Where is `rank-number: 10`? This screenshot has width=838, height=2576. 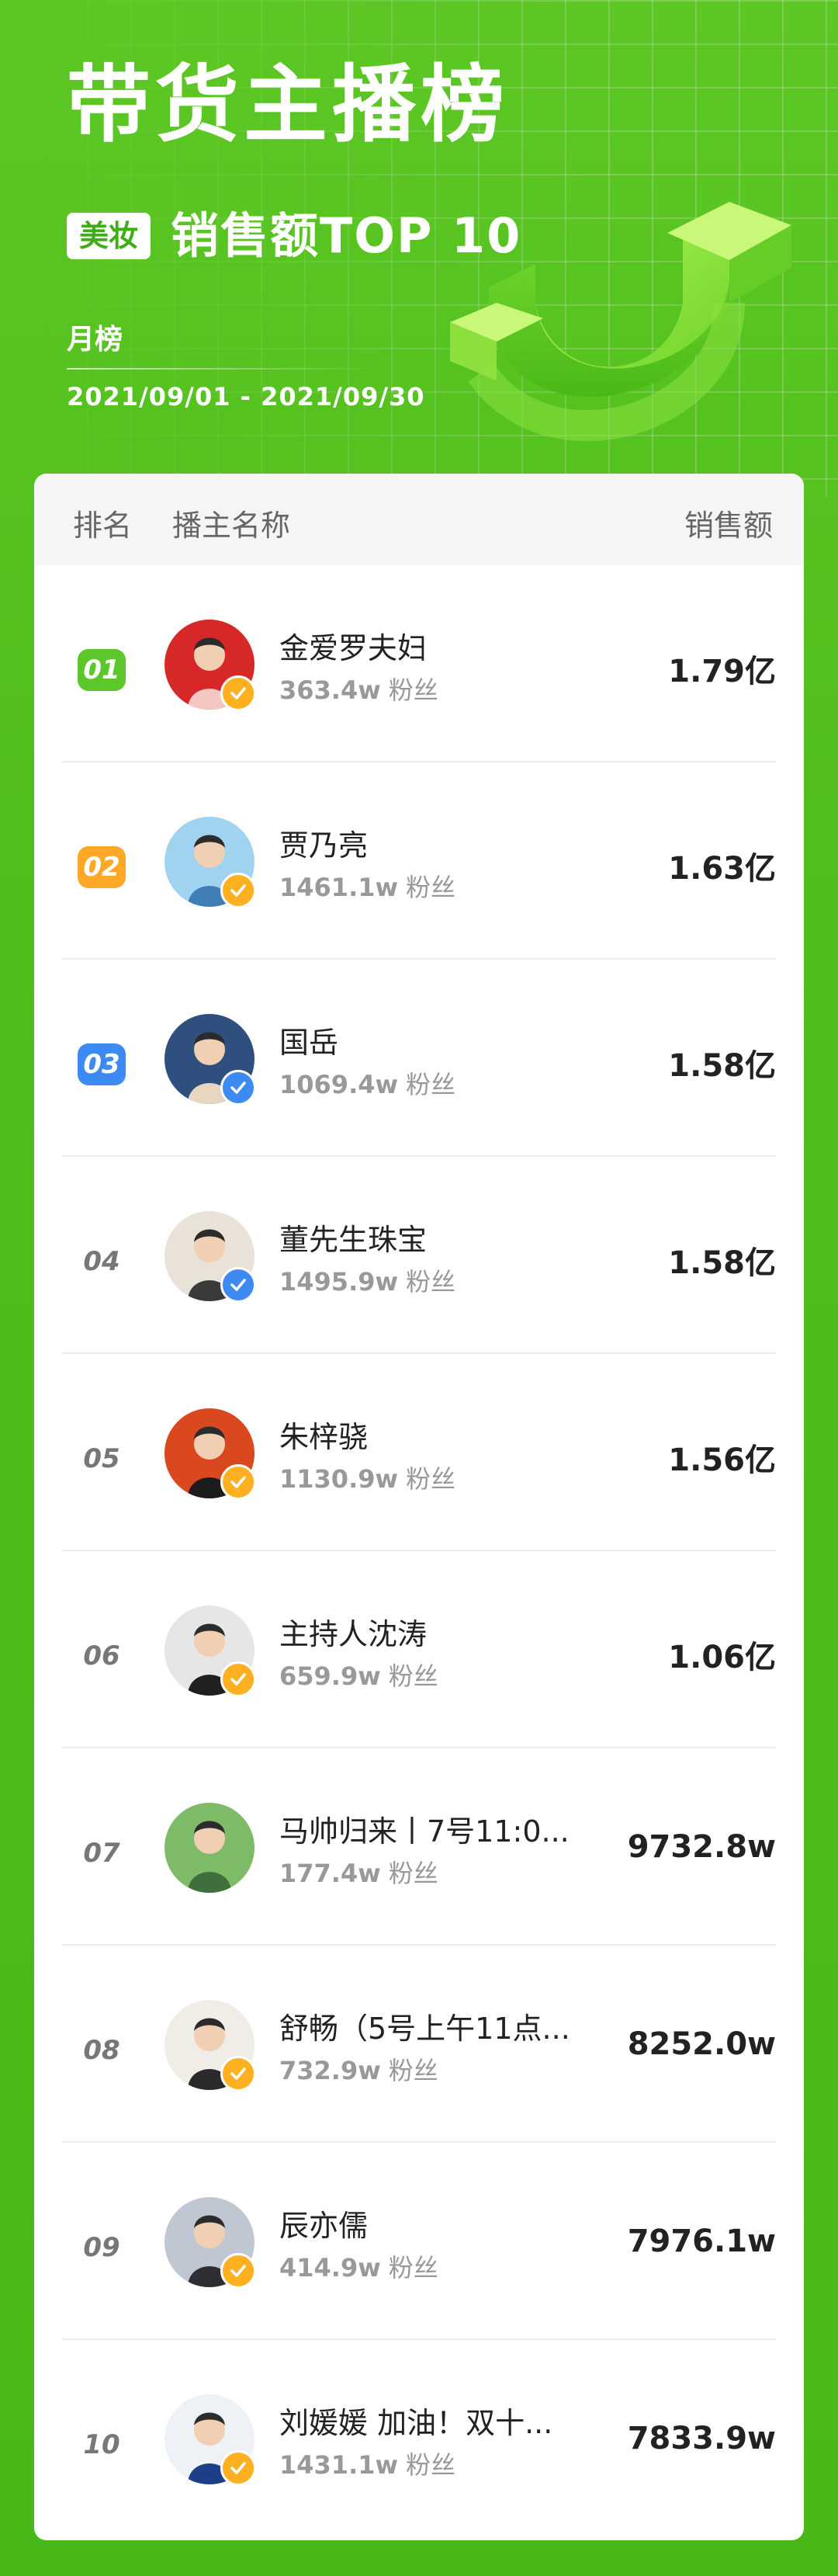 rank-number: 10 is located at coordinates (101, 2444).